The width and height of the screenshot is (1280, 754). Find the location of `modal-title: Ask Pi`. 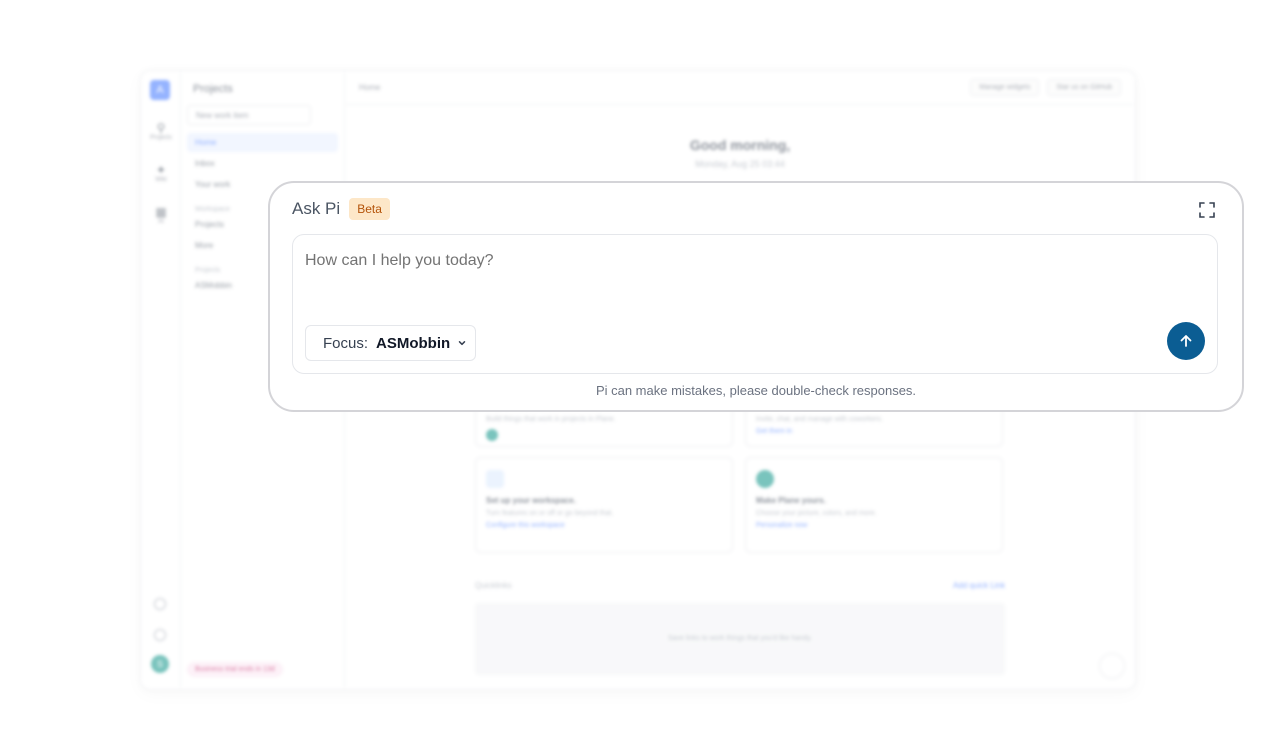

modal-title: Ask Pi is located at coordinates (316, 208).